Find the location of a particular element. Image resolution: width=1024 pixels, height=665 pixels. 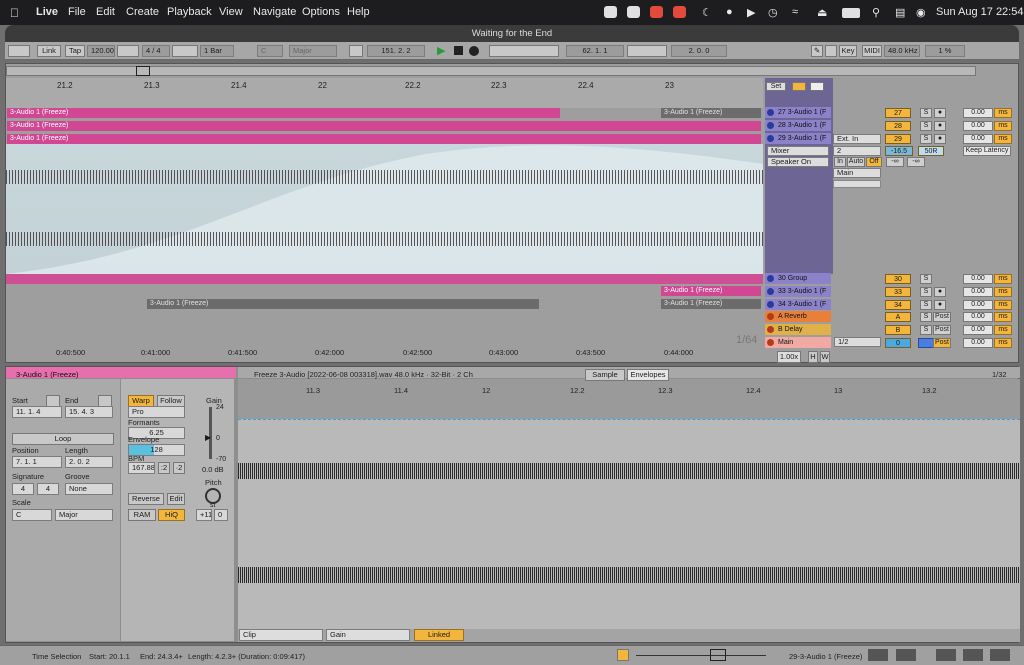

sig-denominator: 4 is located at coordinates (48, 489).